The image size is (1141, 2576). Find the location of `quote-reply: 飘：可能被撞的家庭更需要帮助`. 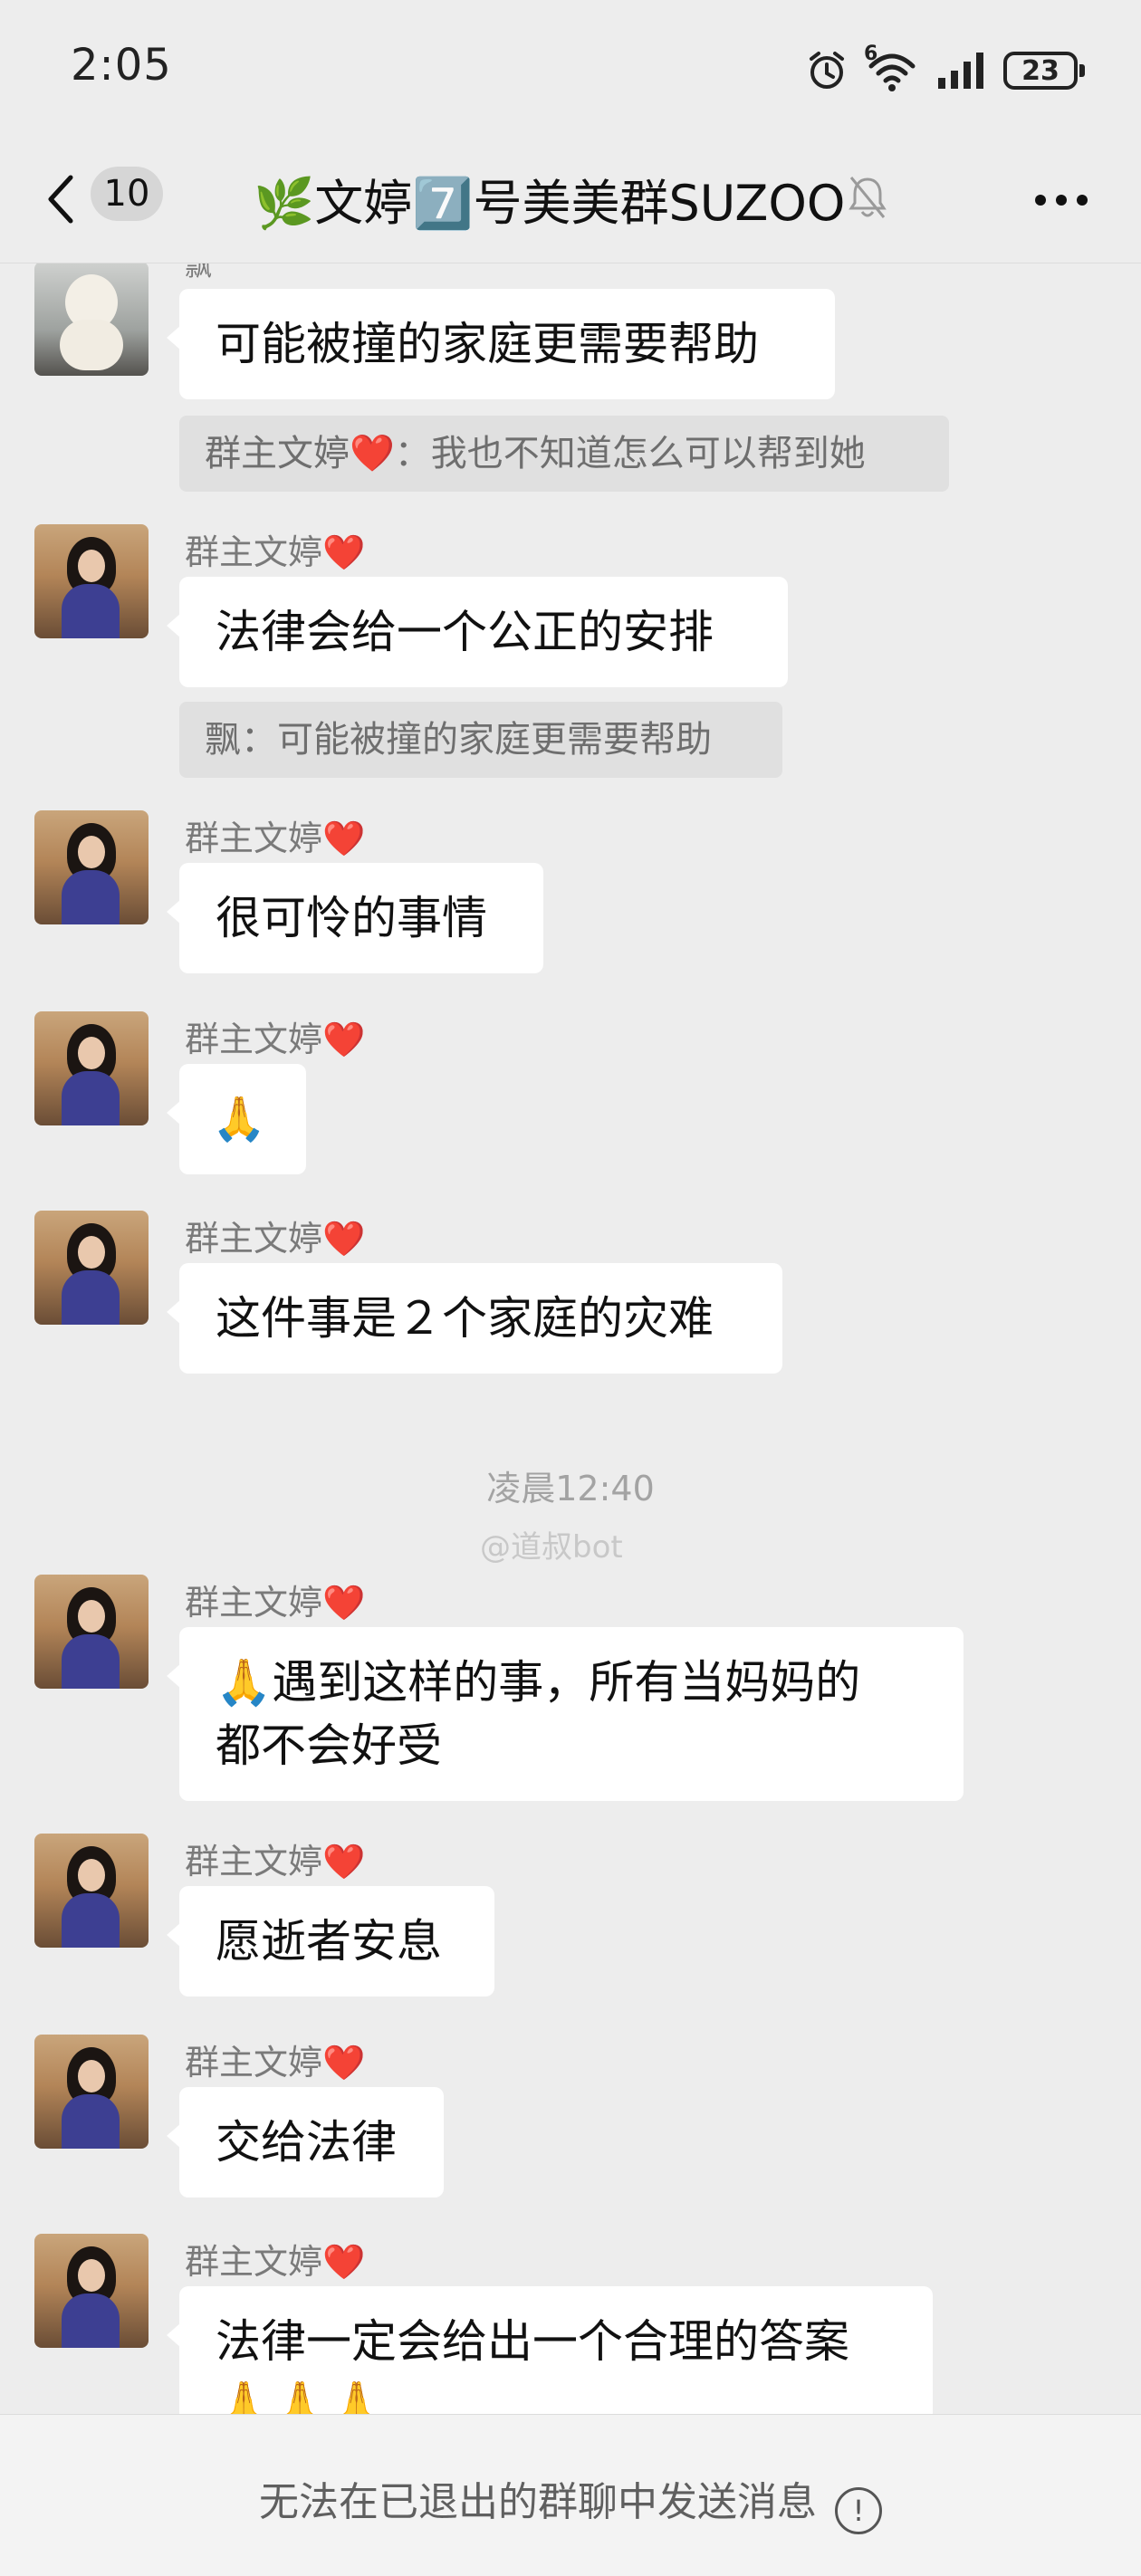

quote-reply: 飘：可能被撞的家庭更需要帮助 is located at coordinates (480, 740).